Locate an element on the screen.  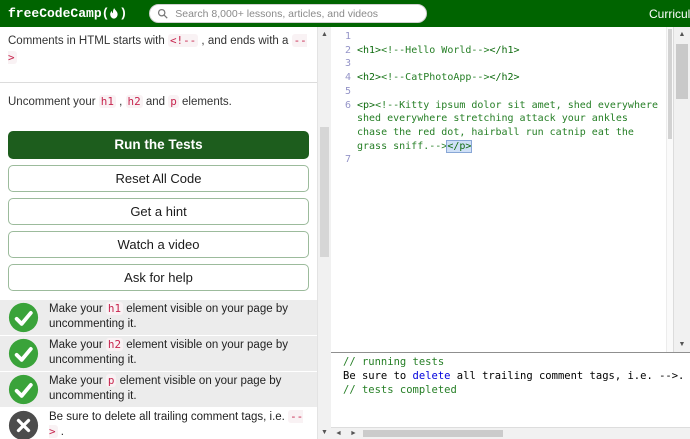
inline-code: <!-- is located at coordinates (183, 40).